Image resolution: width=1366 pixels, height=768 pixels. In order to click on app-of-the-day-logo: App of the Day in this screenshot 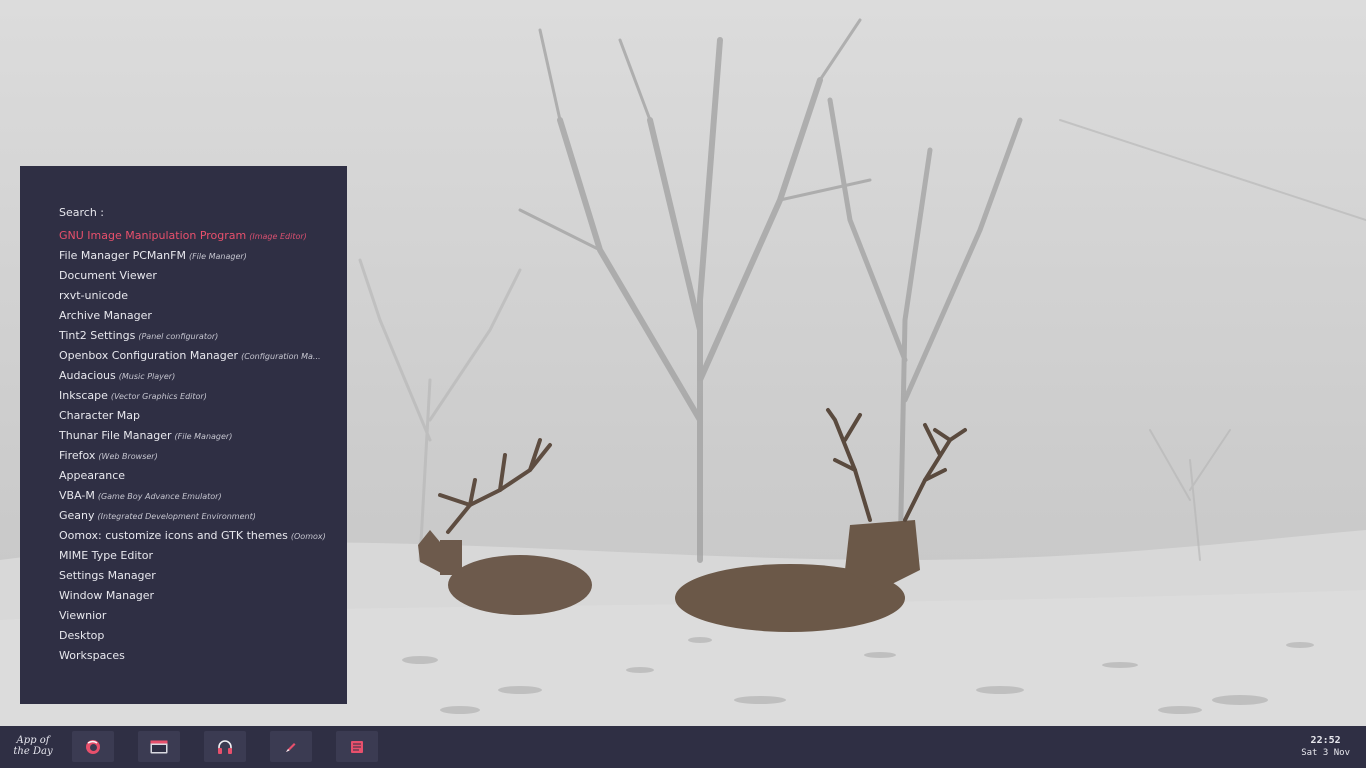, I will do `click(33, 748)`.